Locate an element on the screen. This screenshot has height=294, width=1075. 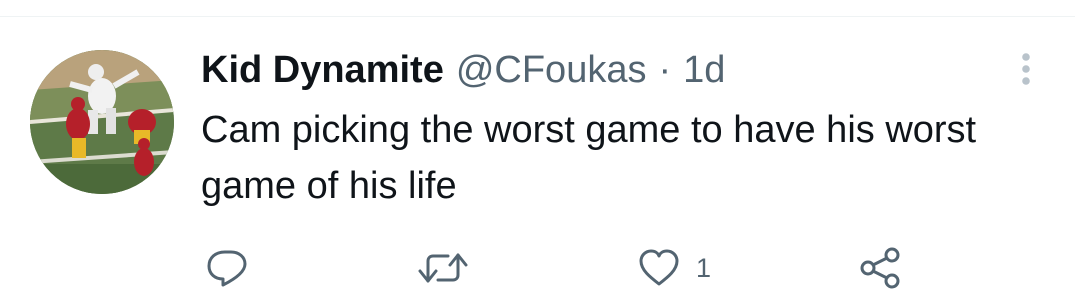
share-icon is located at coordinates (880, 268).